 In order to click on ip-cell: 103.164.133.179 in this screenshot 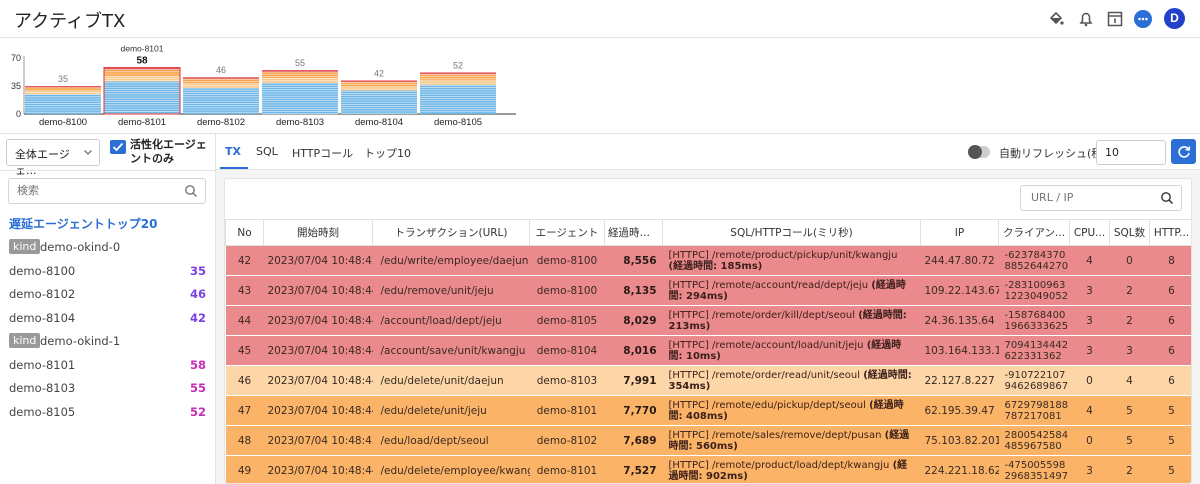, I will do `click(959, 350)`.